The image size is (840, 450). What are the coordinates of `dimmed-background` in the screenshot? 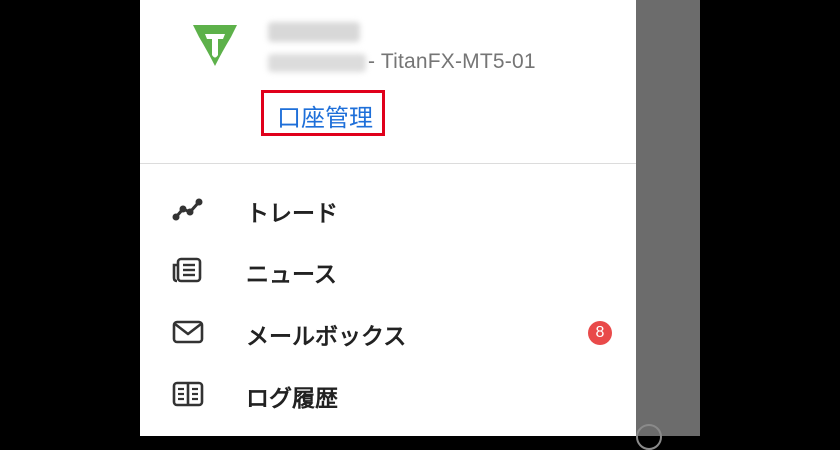 It's located at (668, 218).